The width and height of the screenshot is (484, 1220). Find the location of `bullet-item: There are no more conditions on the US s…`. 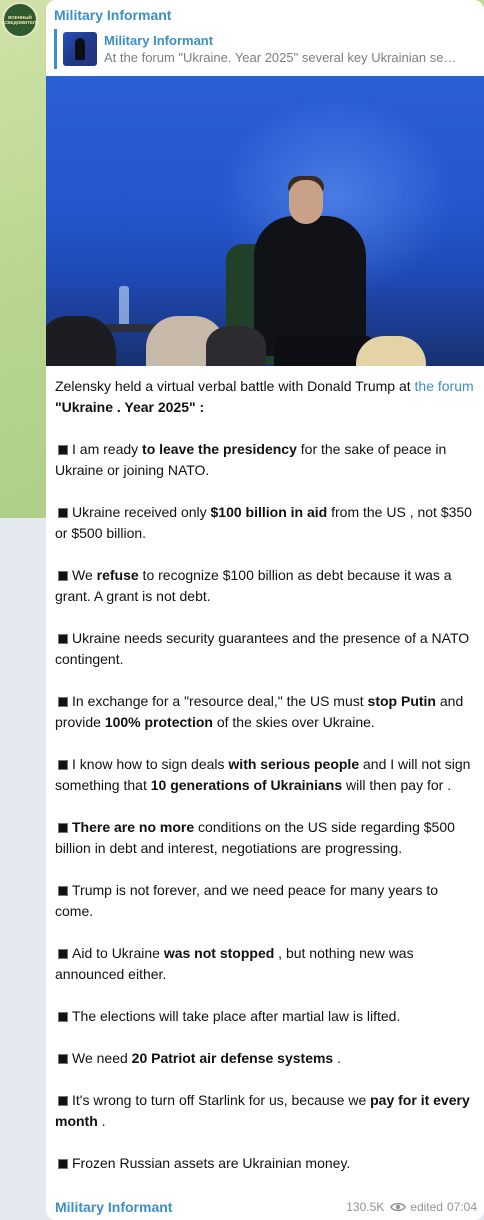

bullet-item: There are no more conditions on the US s… is located at coordinates (255, 837).